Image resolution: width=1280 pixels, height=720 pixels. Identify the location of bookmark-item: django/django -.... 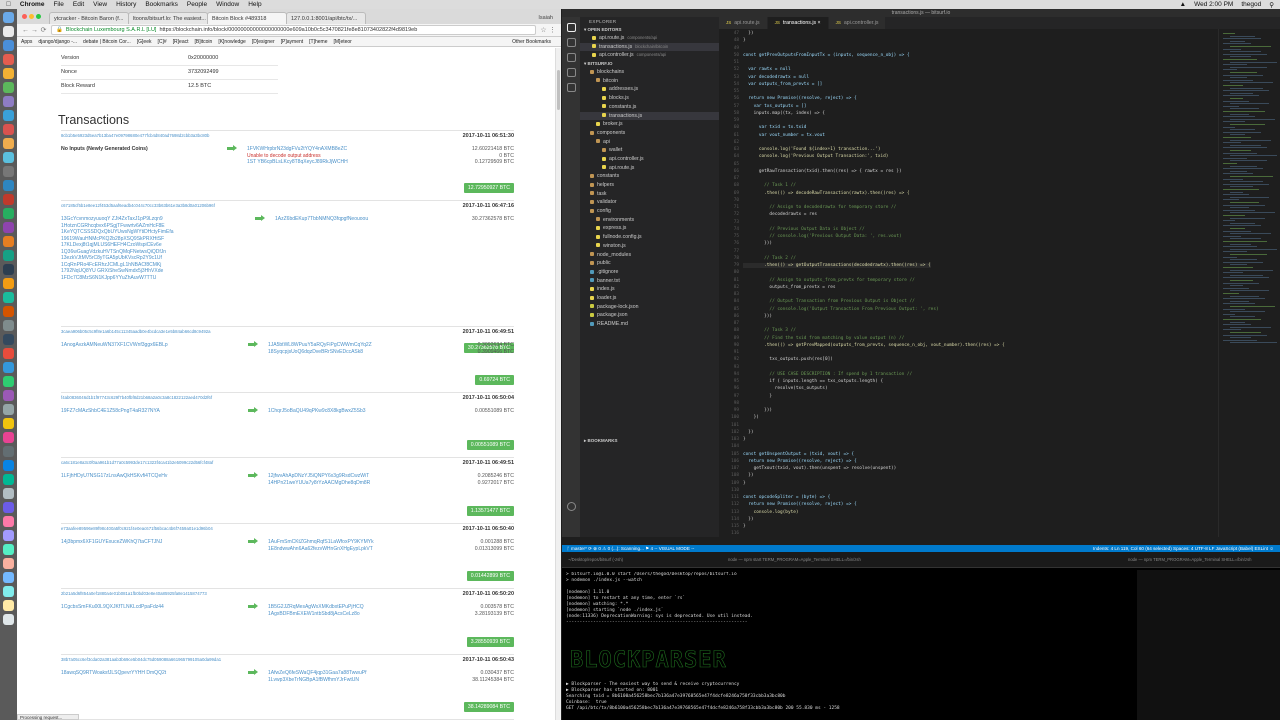
(57, 42).